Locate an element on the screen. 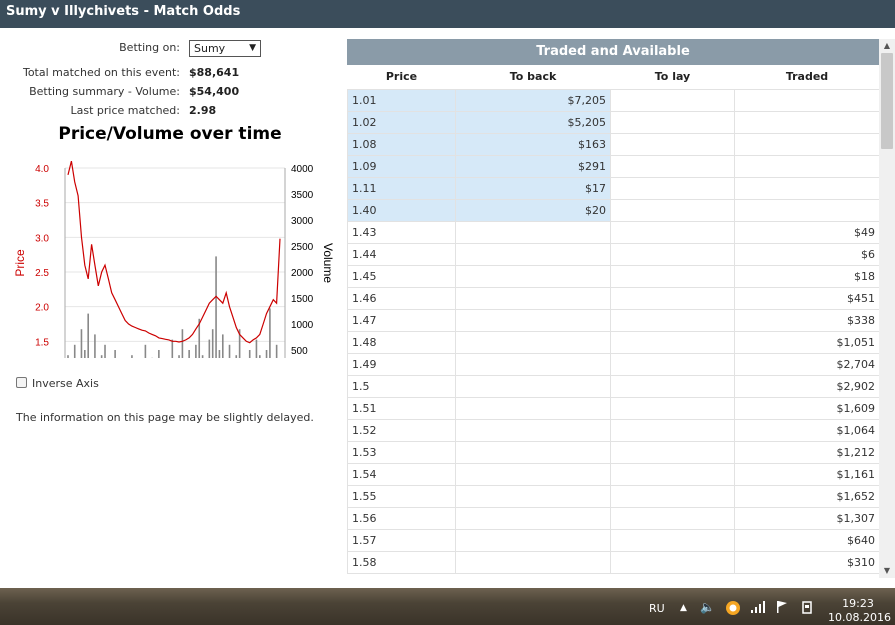  ladder-back-cell: $5,205 is located at coordinates (533, 122).